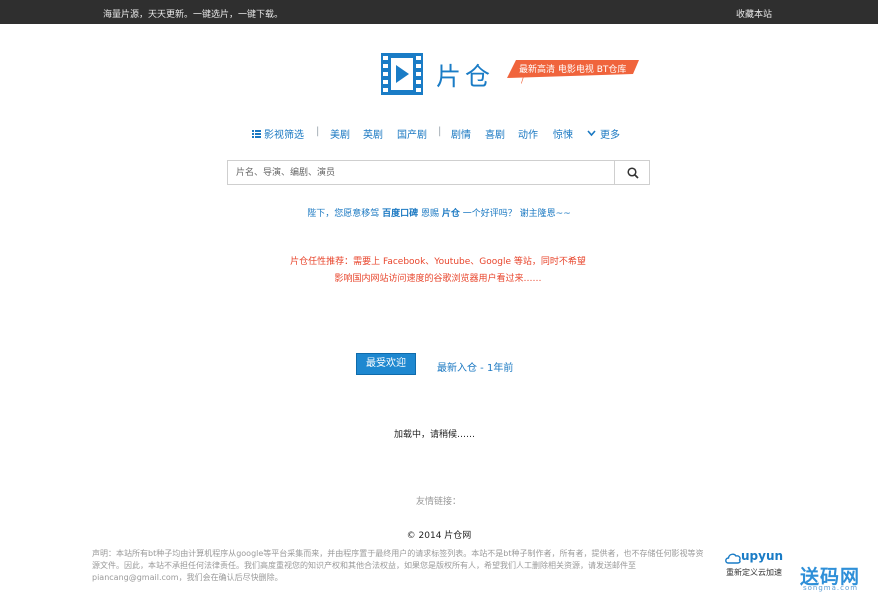  What do you see at coordinates (754, 13) in the screenshot?
I see `bookmark-site-link: 收藏本站` at bounding box center [754, 13].